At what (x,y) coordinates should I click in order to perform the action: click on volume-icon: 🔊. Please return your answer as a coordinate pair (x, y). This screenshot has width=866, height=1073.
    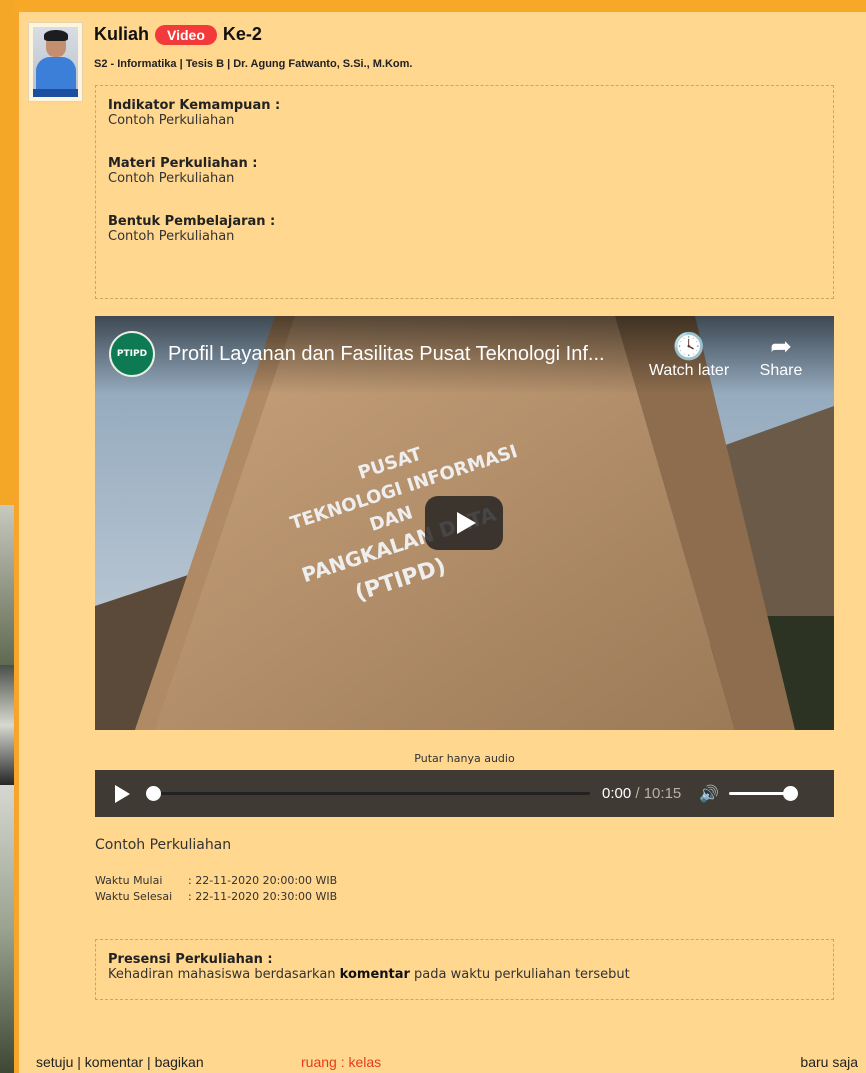
    Looking at the image, I should click on (709, 793).